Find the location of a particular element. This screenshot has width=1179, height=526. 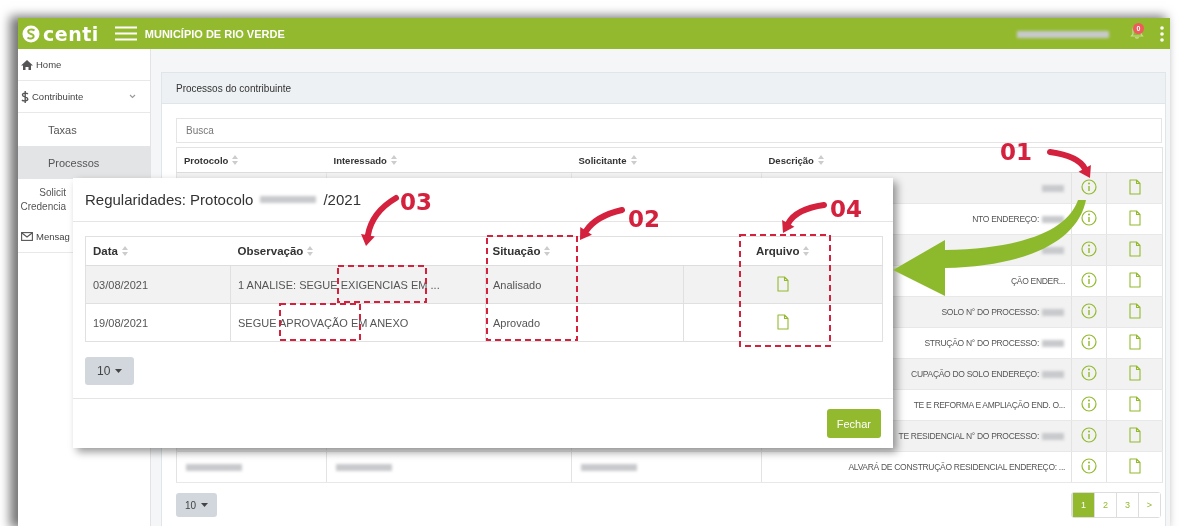

envelope-icon is located at coordinates (27, 236).